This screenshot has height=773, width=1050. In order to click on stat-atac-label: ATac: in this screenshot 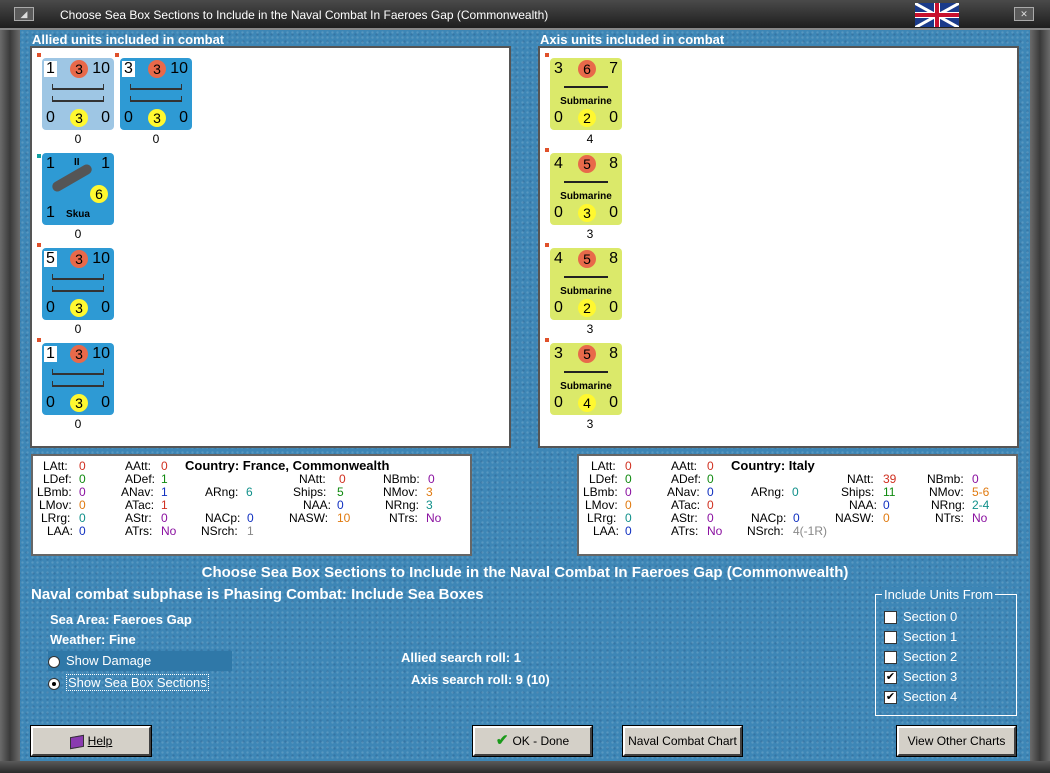, I will do `click(140, 505)`.